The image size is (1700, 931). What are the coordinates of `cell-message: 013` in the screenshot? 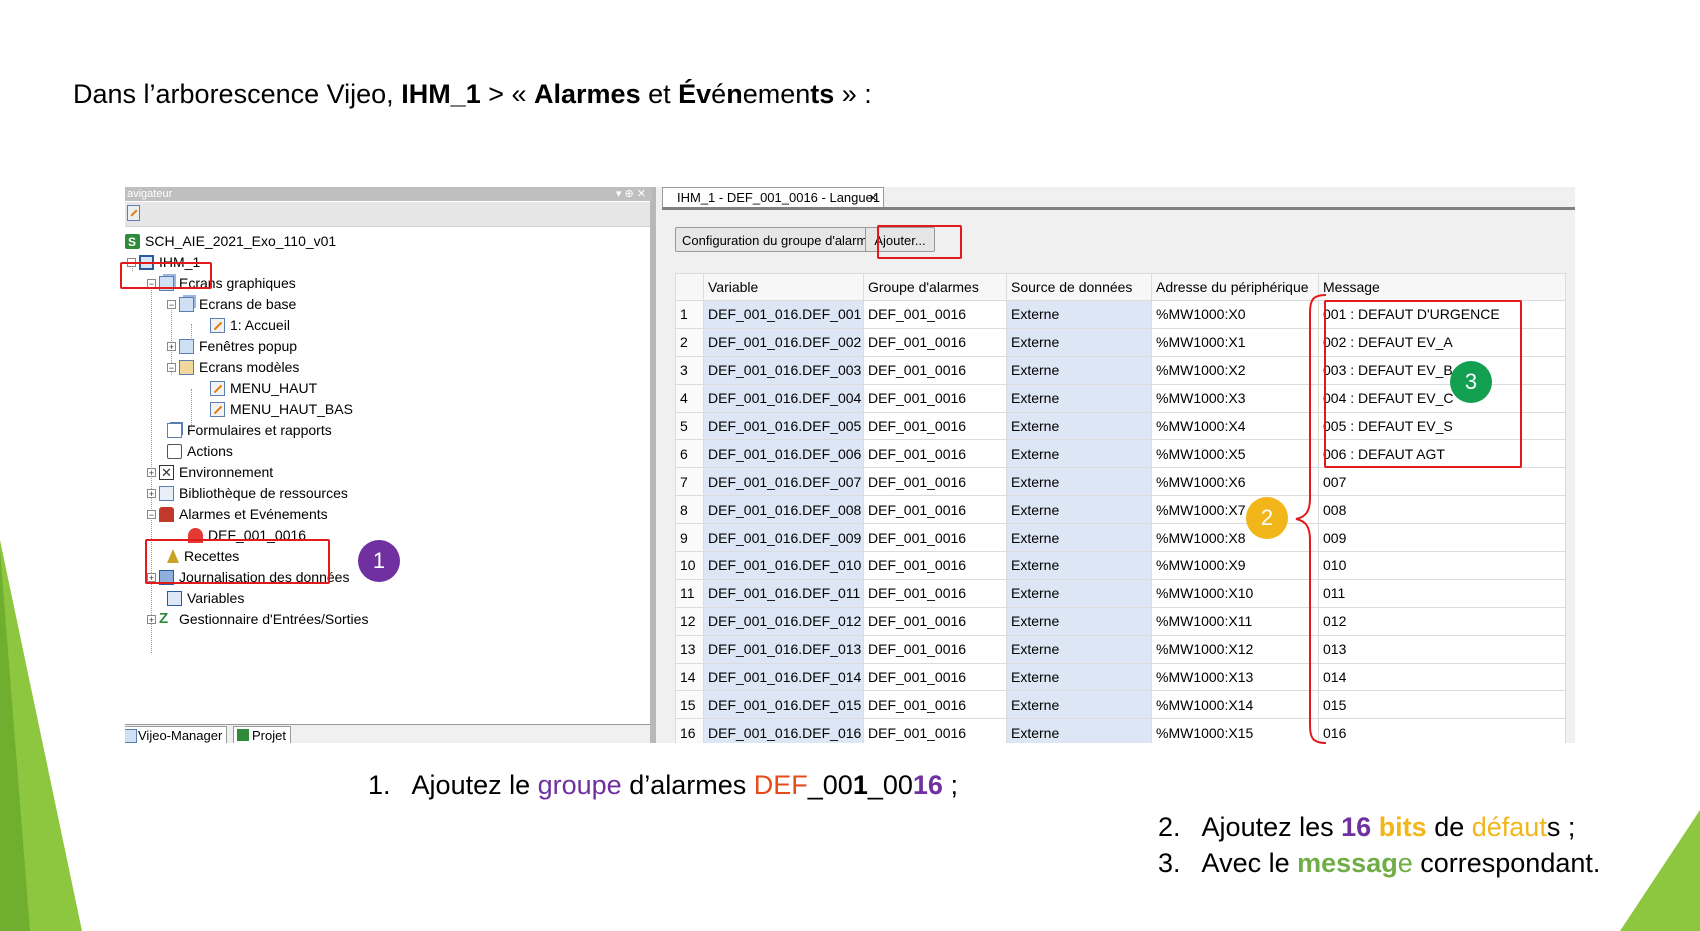 It's located at (1442, 649).